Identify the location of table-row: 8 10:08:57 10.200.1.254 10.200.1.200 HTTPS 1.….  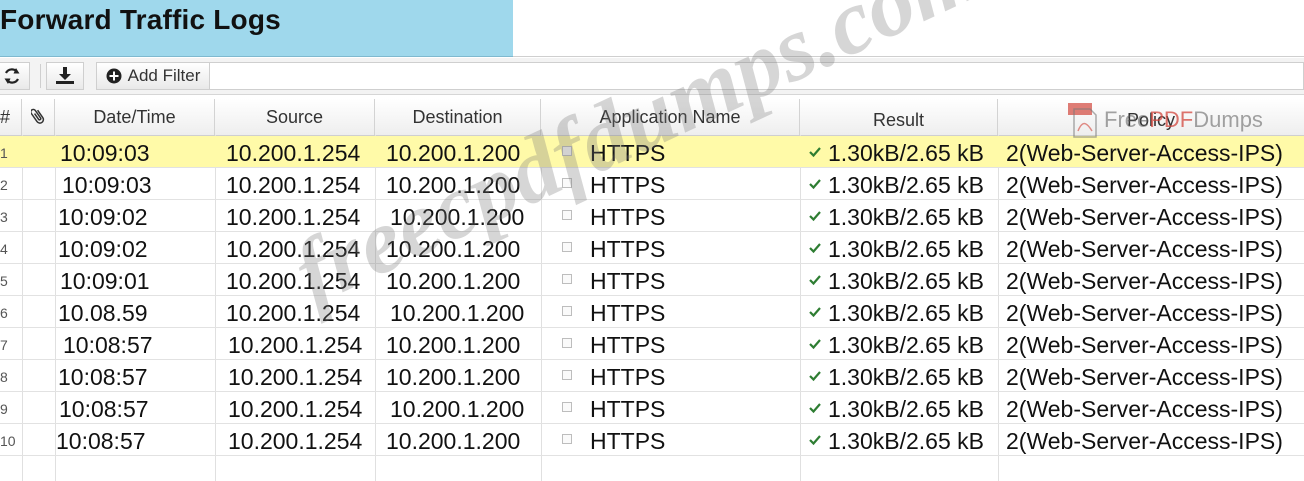
(652, 376).